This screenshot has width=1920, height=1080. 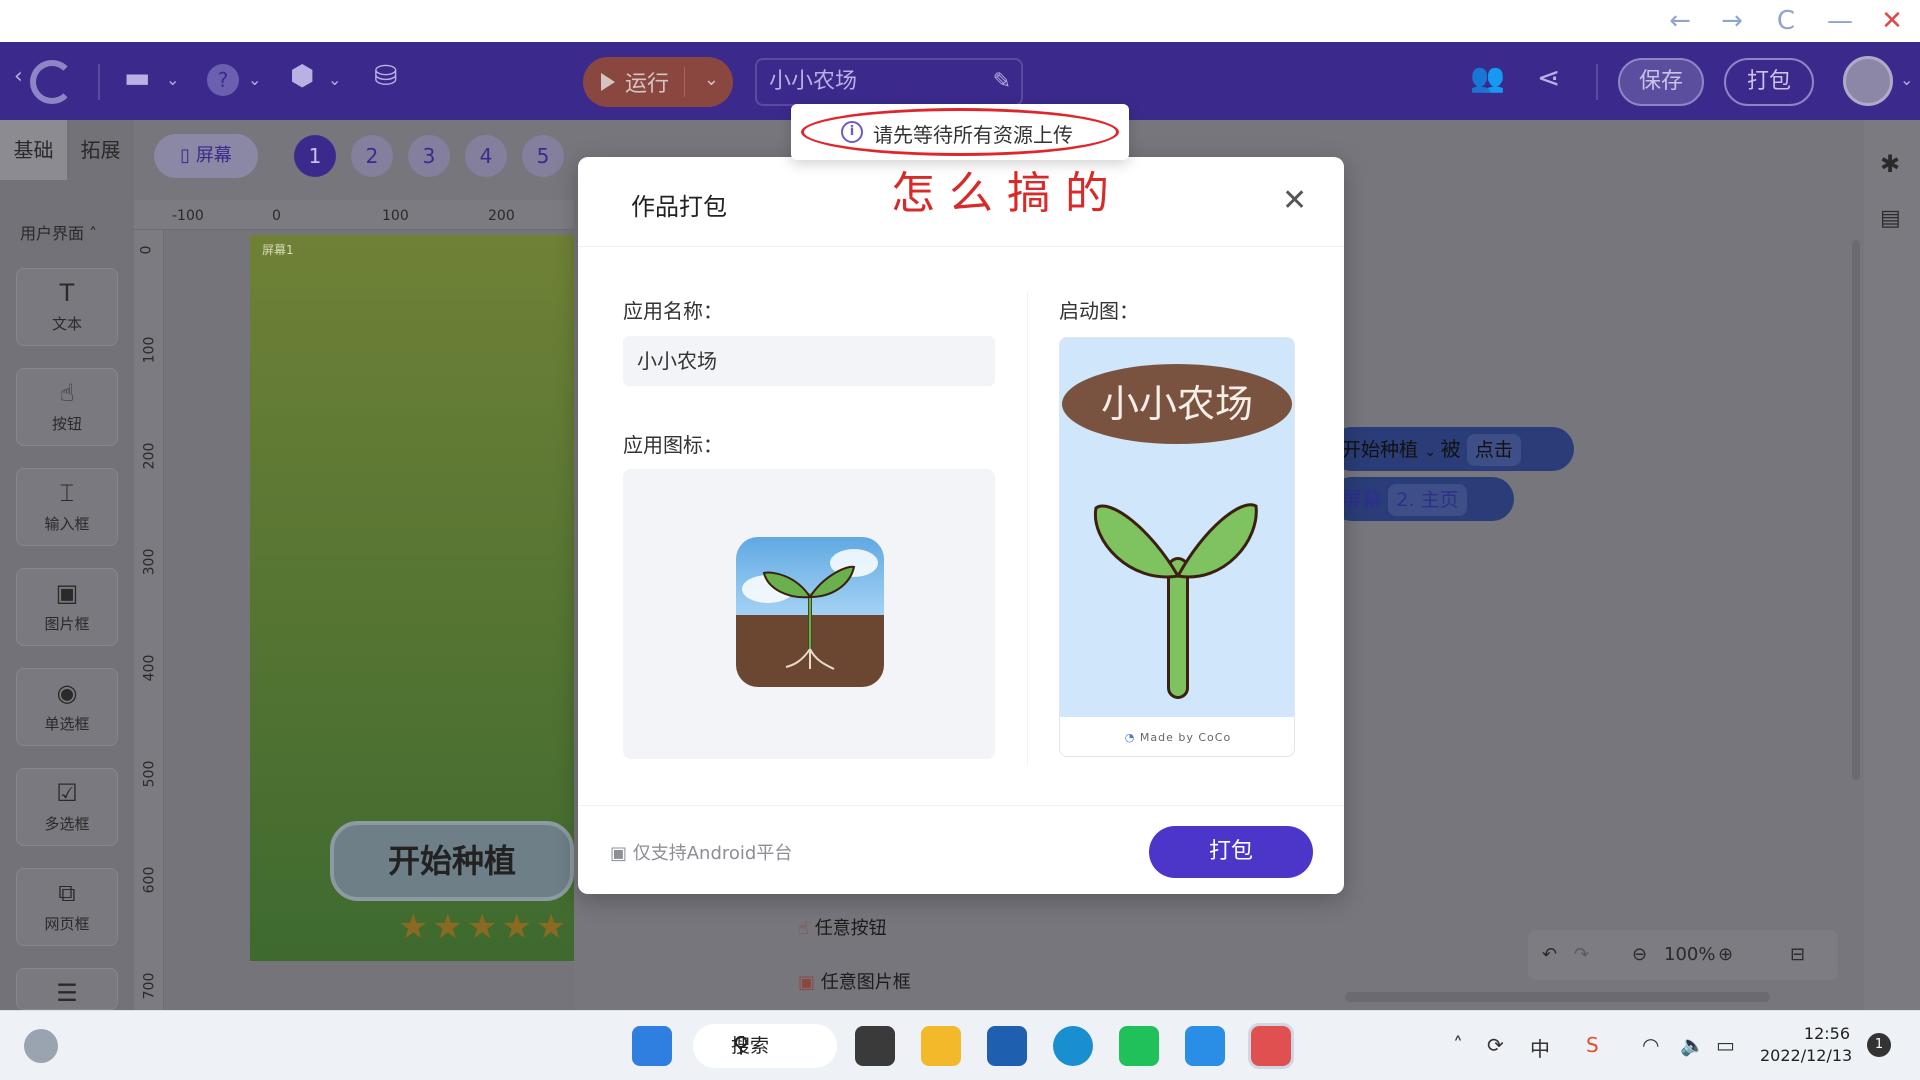 What do you see at coordinates (41, 1046) in the screenshot?
I see `weather-icon` at bounding box center [41, 1046].